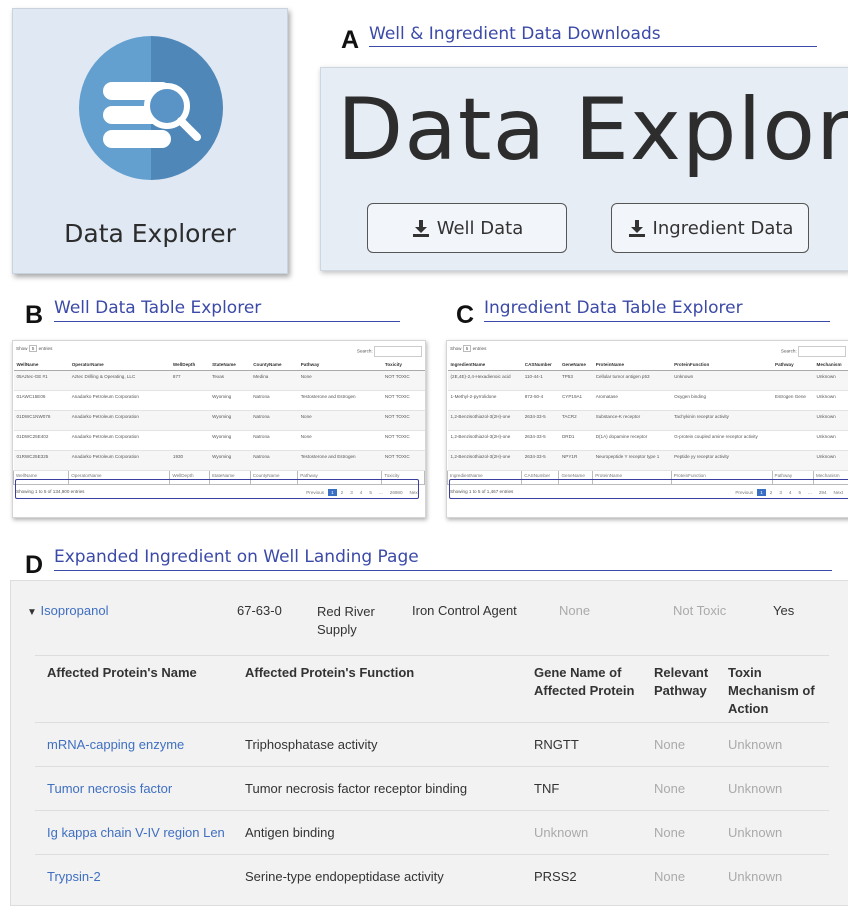 The width and height of the screenshot is (848, 906). I want to click on header-pathway-line-1: Relevant, so click(681, 672).